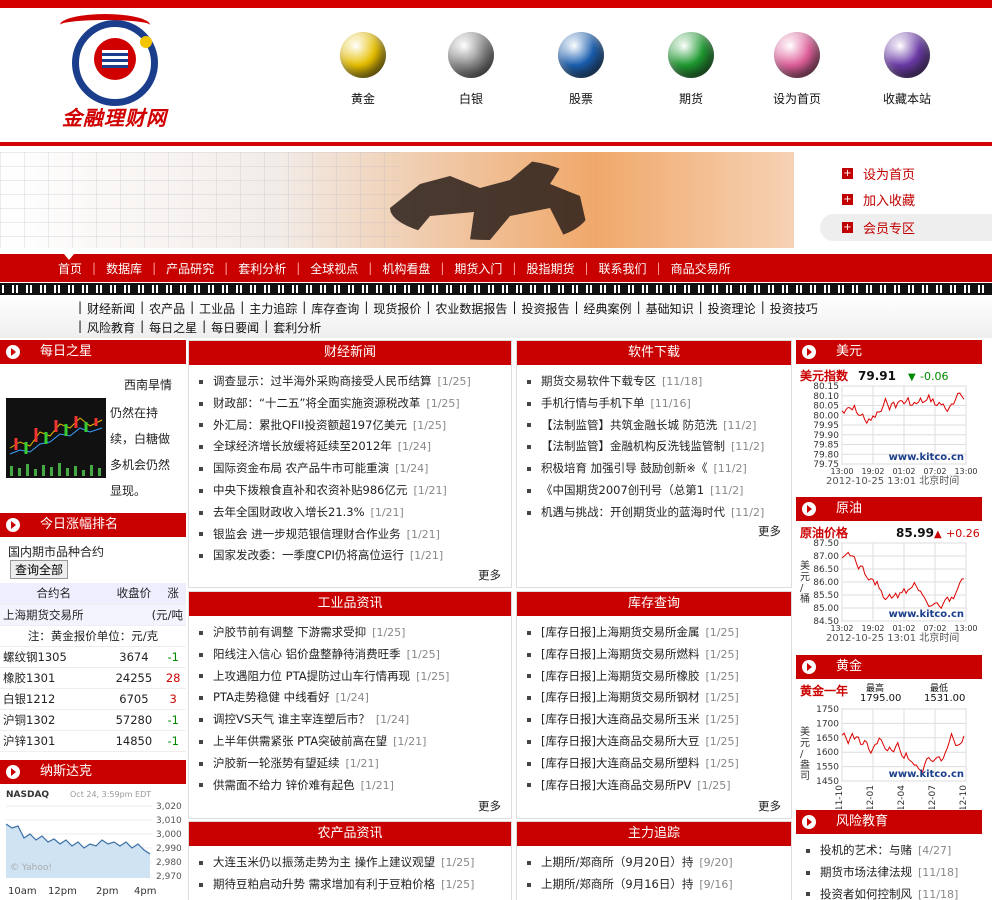  I want to click on list-item: 投机的艺术：与赌 [4/27], so click(894, 851).